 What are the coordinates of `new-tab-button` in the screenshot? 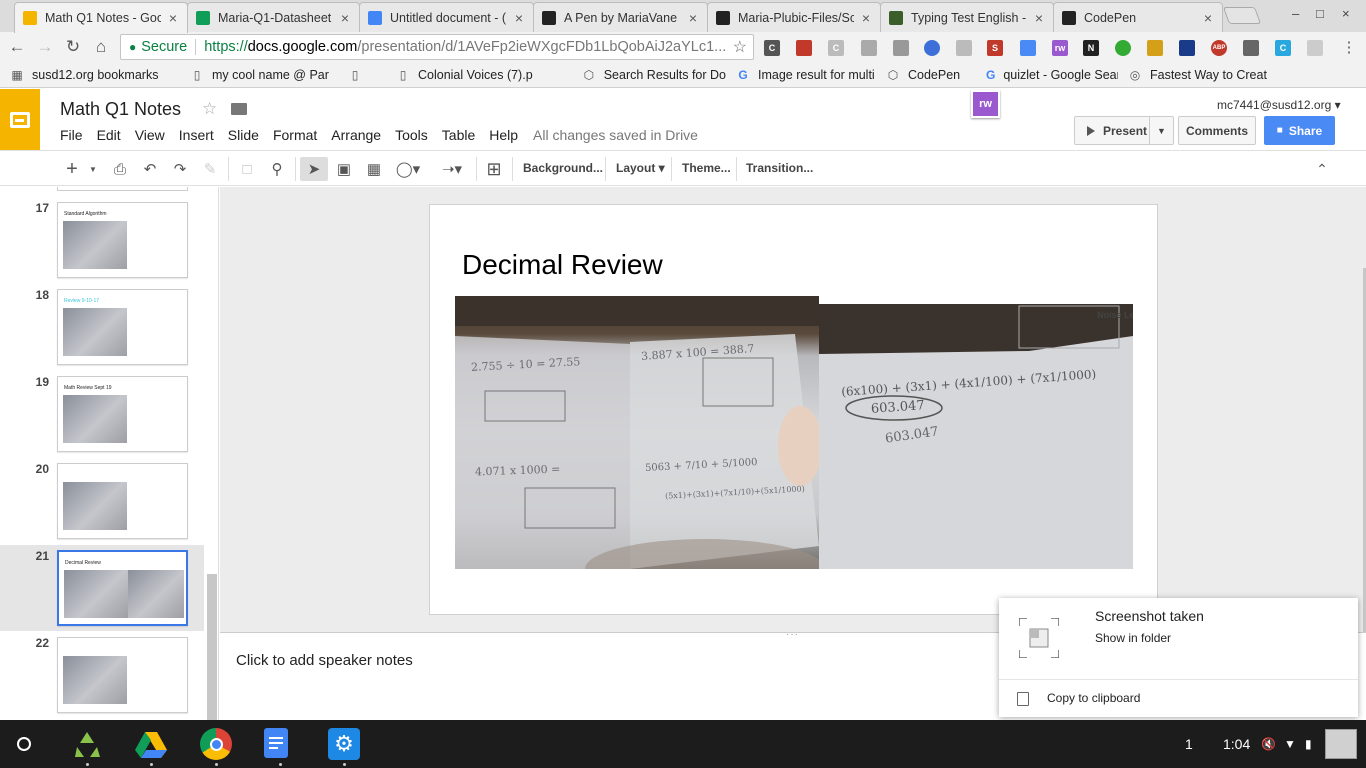 It's located at (1242, 15).